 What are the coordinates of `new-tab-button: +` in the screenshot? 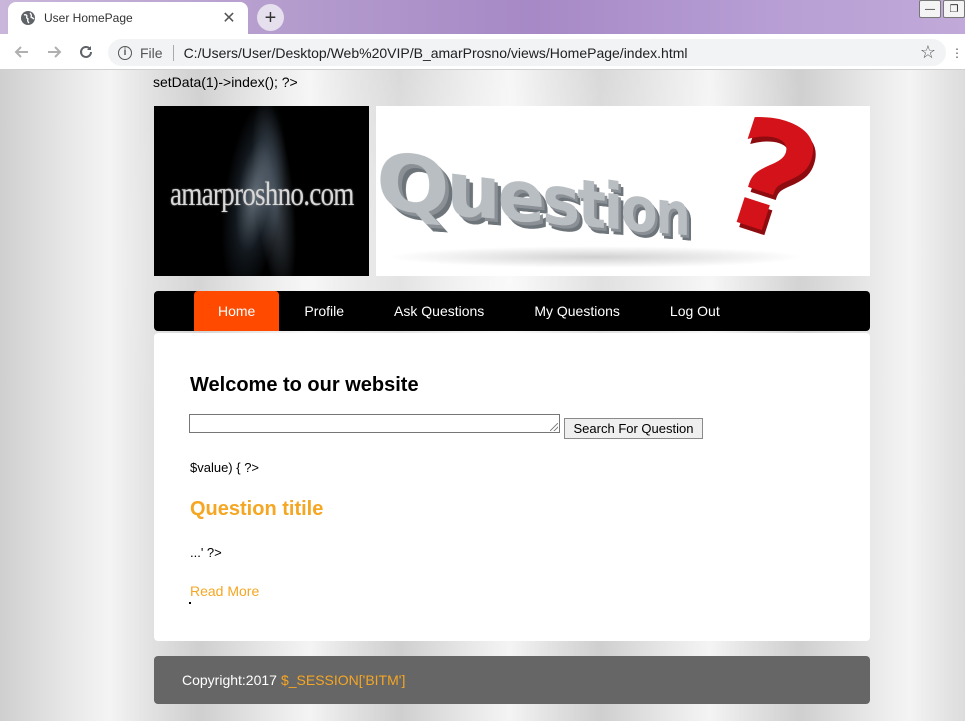 It's located at (270, 17).